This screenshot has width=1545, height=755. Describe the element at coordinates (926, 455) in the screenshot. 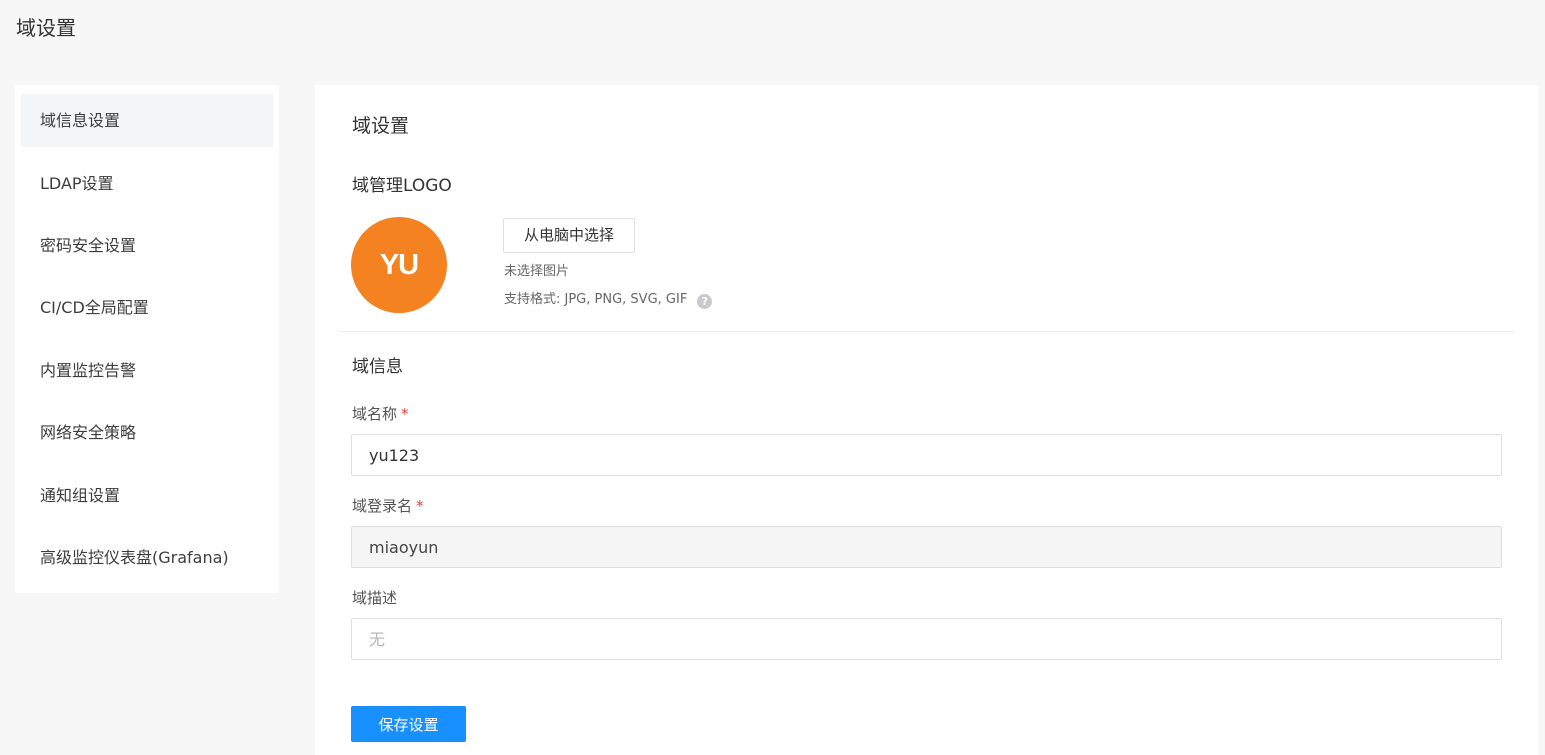

I see `domain-name-input` at that location.